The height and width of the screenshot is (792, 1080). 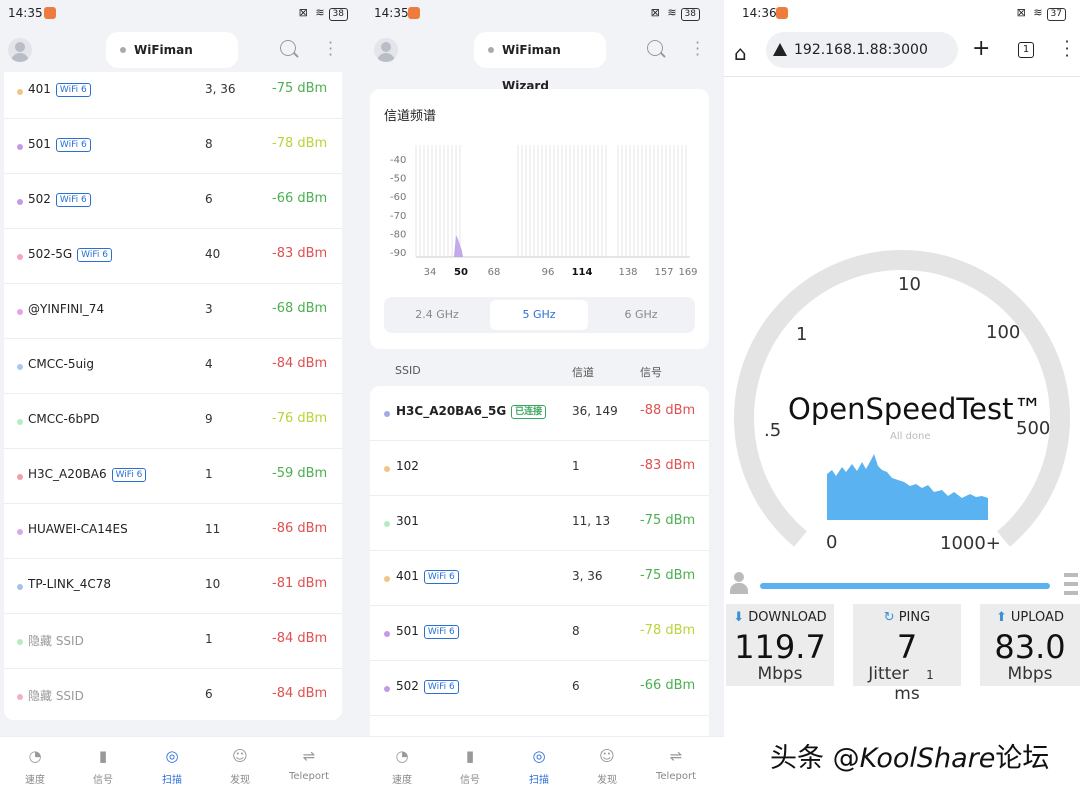 I want to click on upload-value: 83.0, so click(x=1030, y=647).